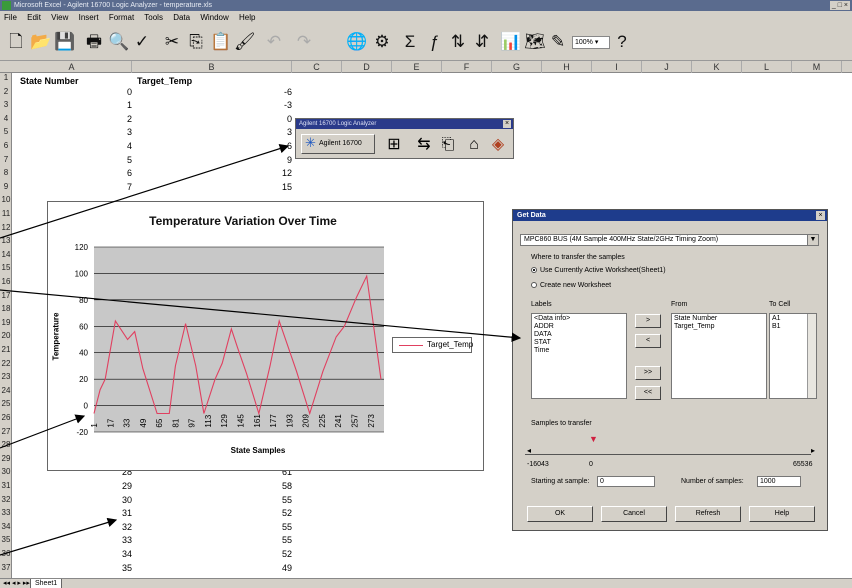 The width and height of the screenshot is (852, 588). What do you see at coordinates (16, 583) in the screenshot?
I see `sheet-nav-icon: ◂◂ ◂ ▸ ▸▸` at bounding box center [16, 583].